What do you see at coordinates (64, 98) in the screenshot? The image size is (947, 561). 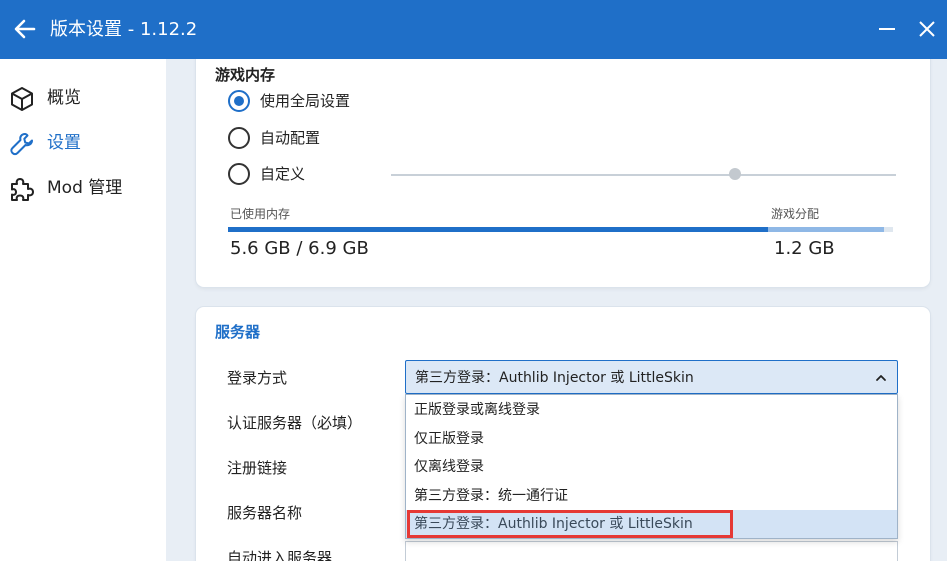 I see `sidebar-item-label: 概览` at bounding box center [64, 98].